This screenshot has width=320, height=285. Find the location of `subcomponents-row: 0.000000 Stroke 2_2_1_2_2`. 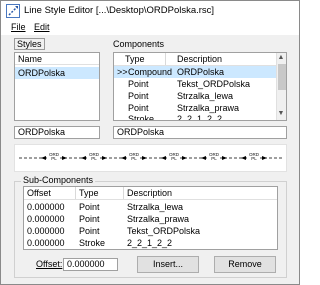

subcomponents-row: 0.000000 Stroke 2_2_1_2_2 is located at coordinates (150, 243).